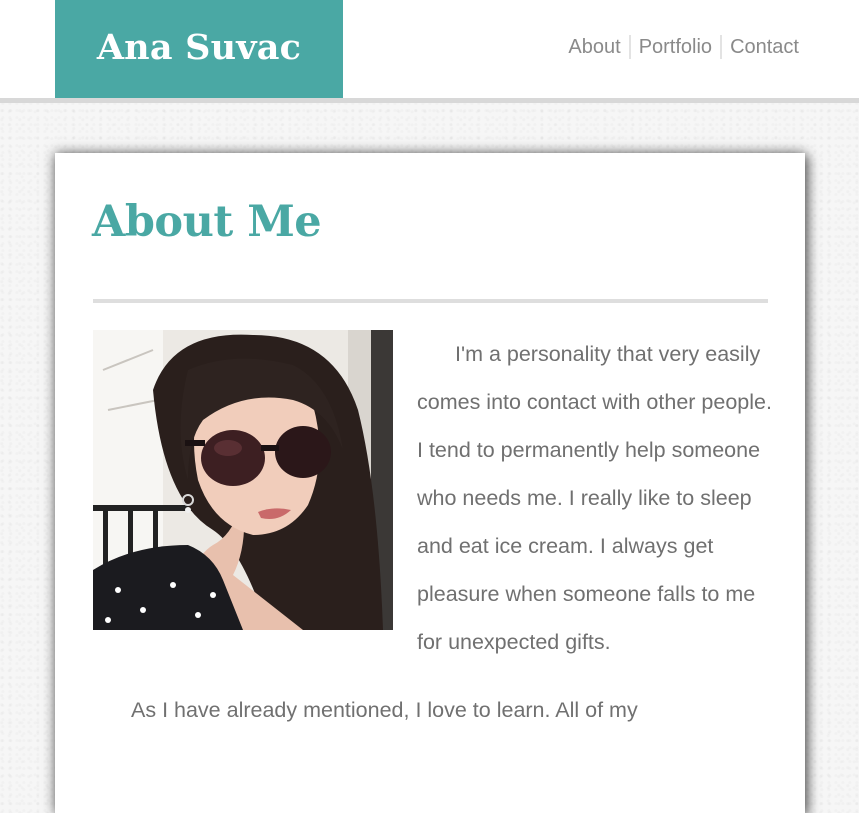 The width and height of the screenshot is (859, 813). I want to click on site-header: Ana Suvac About Portfolio Contact, so click(429, 51).